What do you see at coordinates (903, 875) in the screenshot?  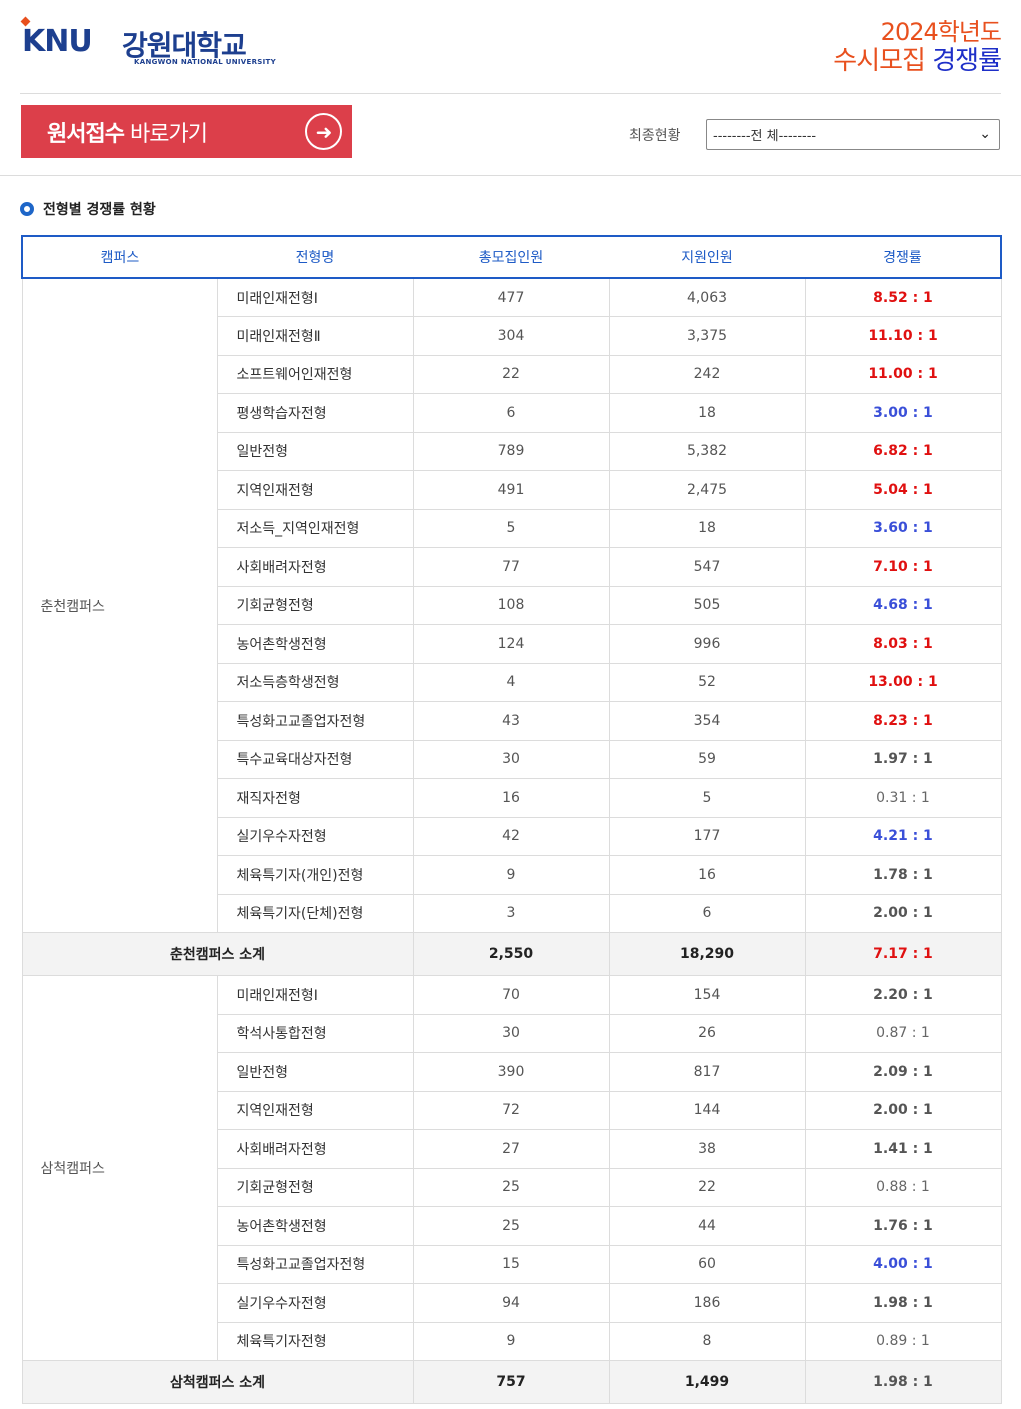 I see `ratio-cell: 1.78 : 1` at bounding box center [903, 875].